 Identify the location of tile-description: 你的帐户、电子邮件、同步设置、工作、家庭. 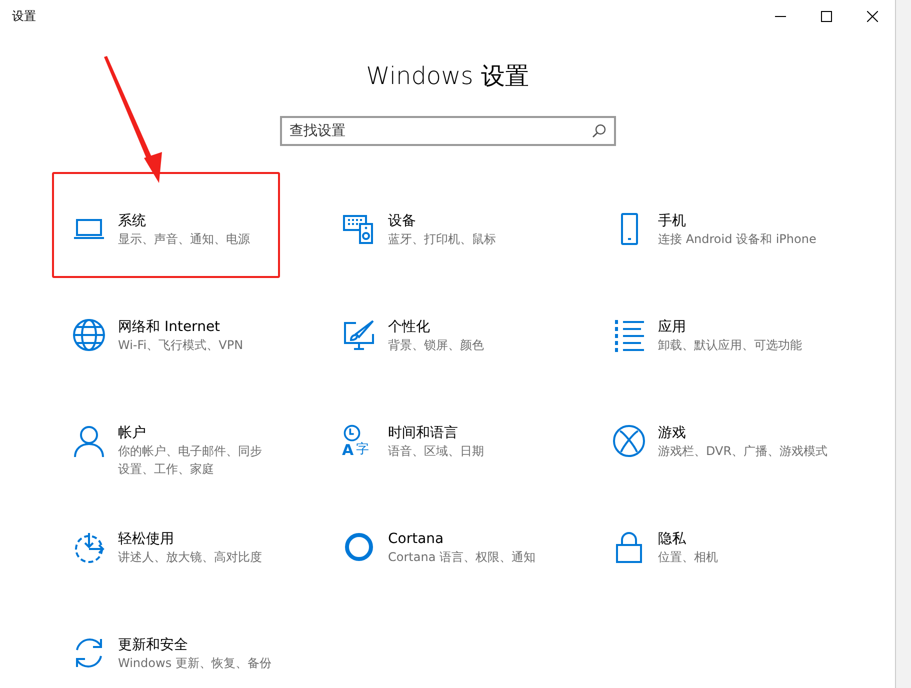
(190, 460).